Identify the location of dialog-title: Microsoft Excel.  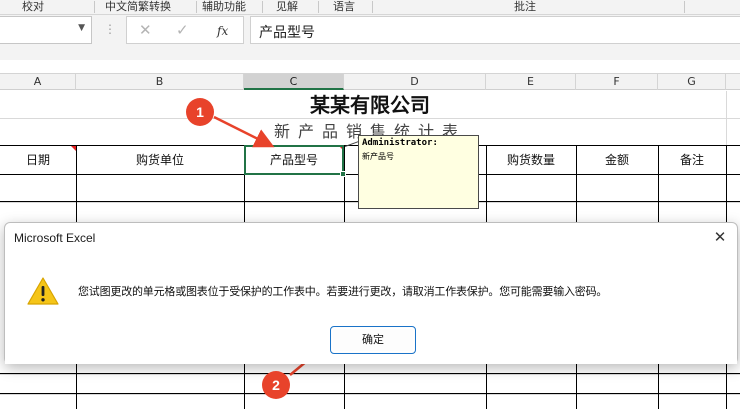
(55, 238).